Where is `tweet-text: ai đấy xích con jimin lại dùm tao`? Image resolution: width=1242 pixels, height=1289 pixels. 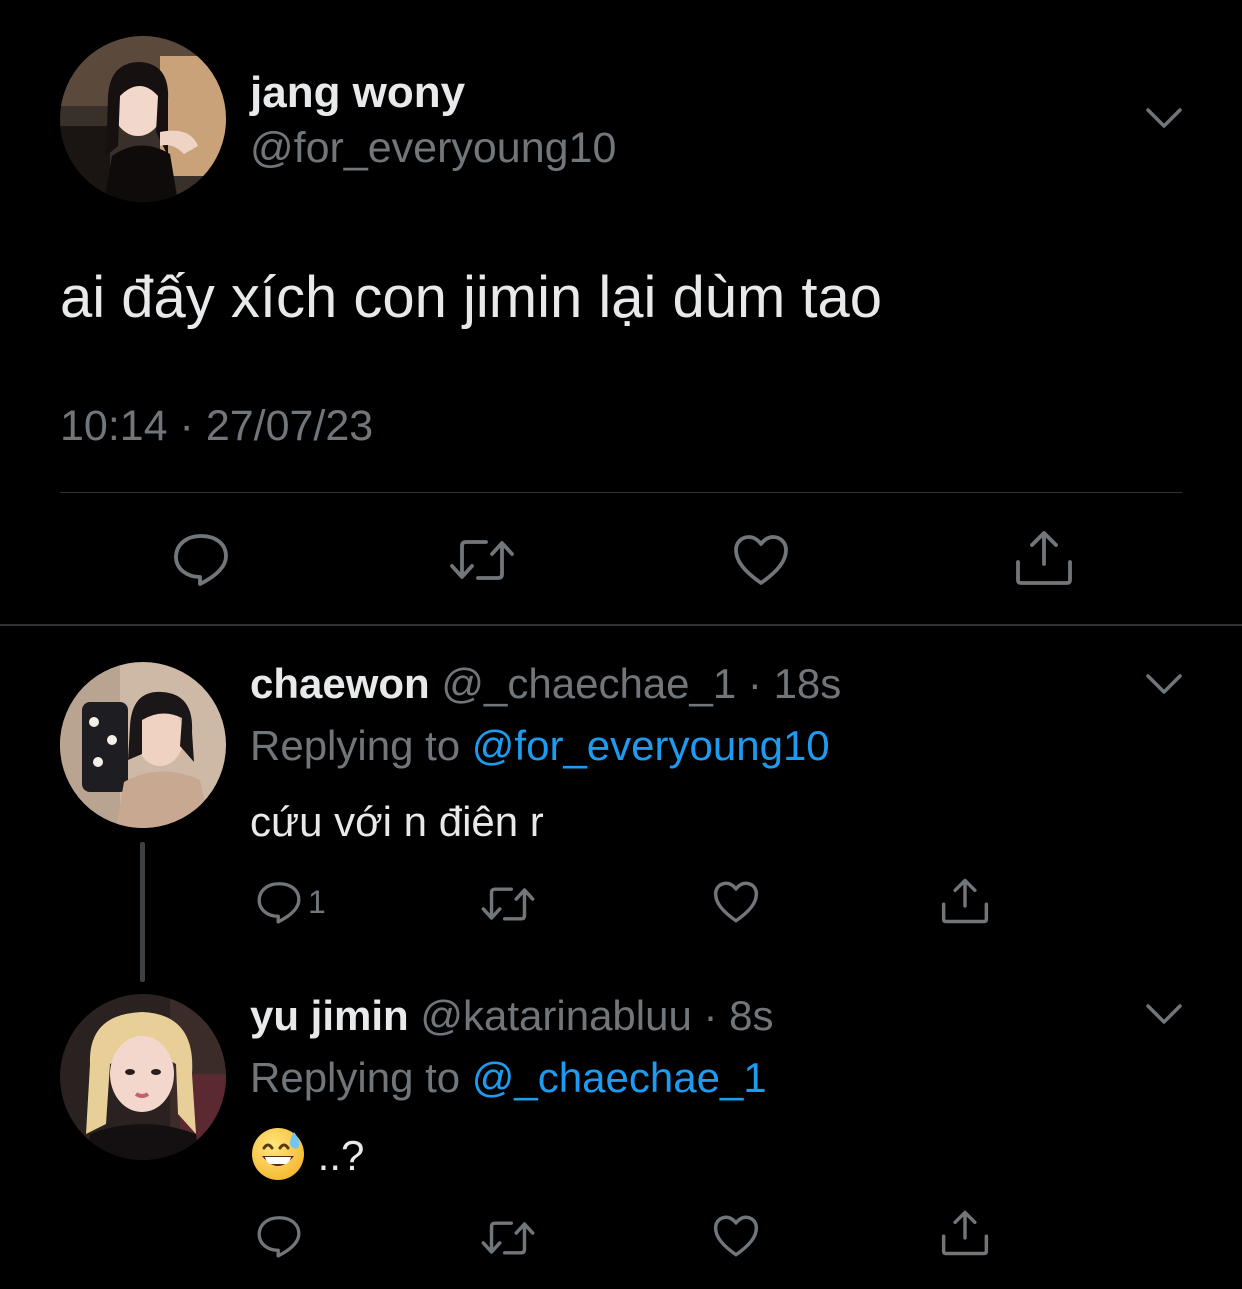
tweet-text: ai đấy xích con jimin lại dùm tao is located at coordinates (471, 297).